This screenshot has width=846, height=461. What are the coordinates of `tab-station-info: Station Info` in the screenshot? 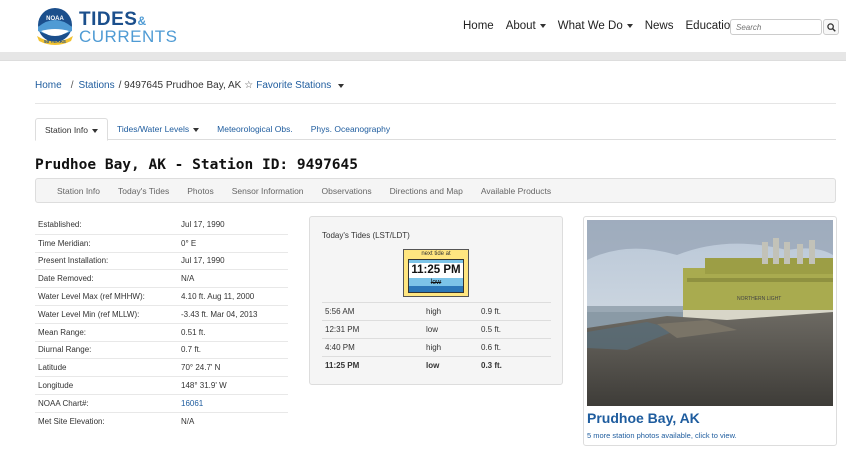 It's located at (72, 129).